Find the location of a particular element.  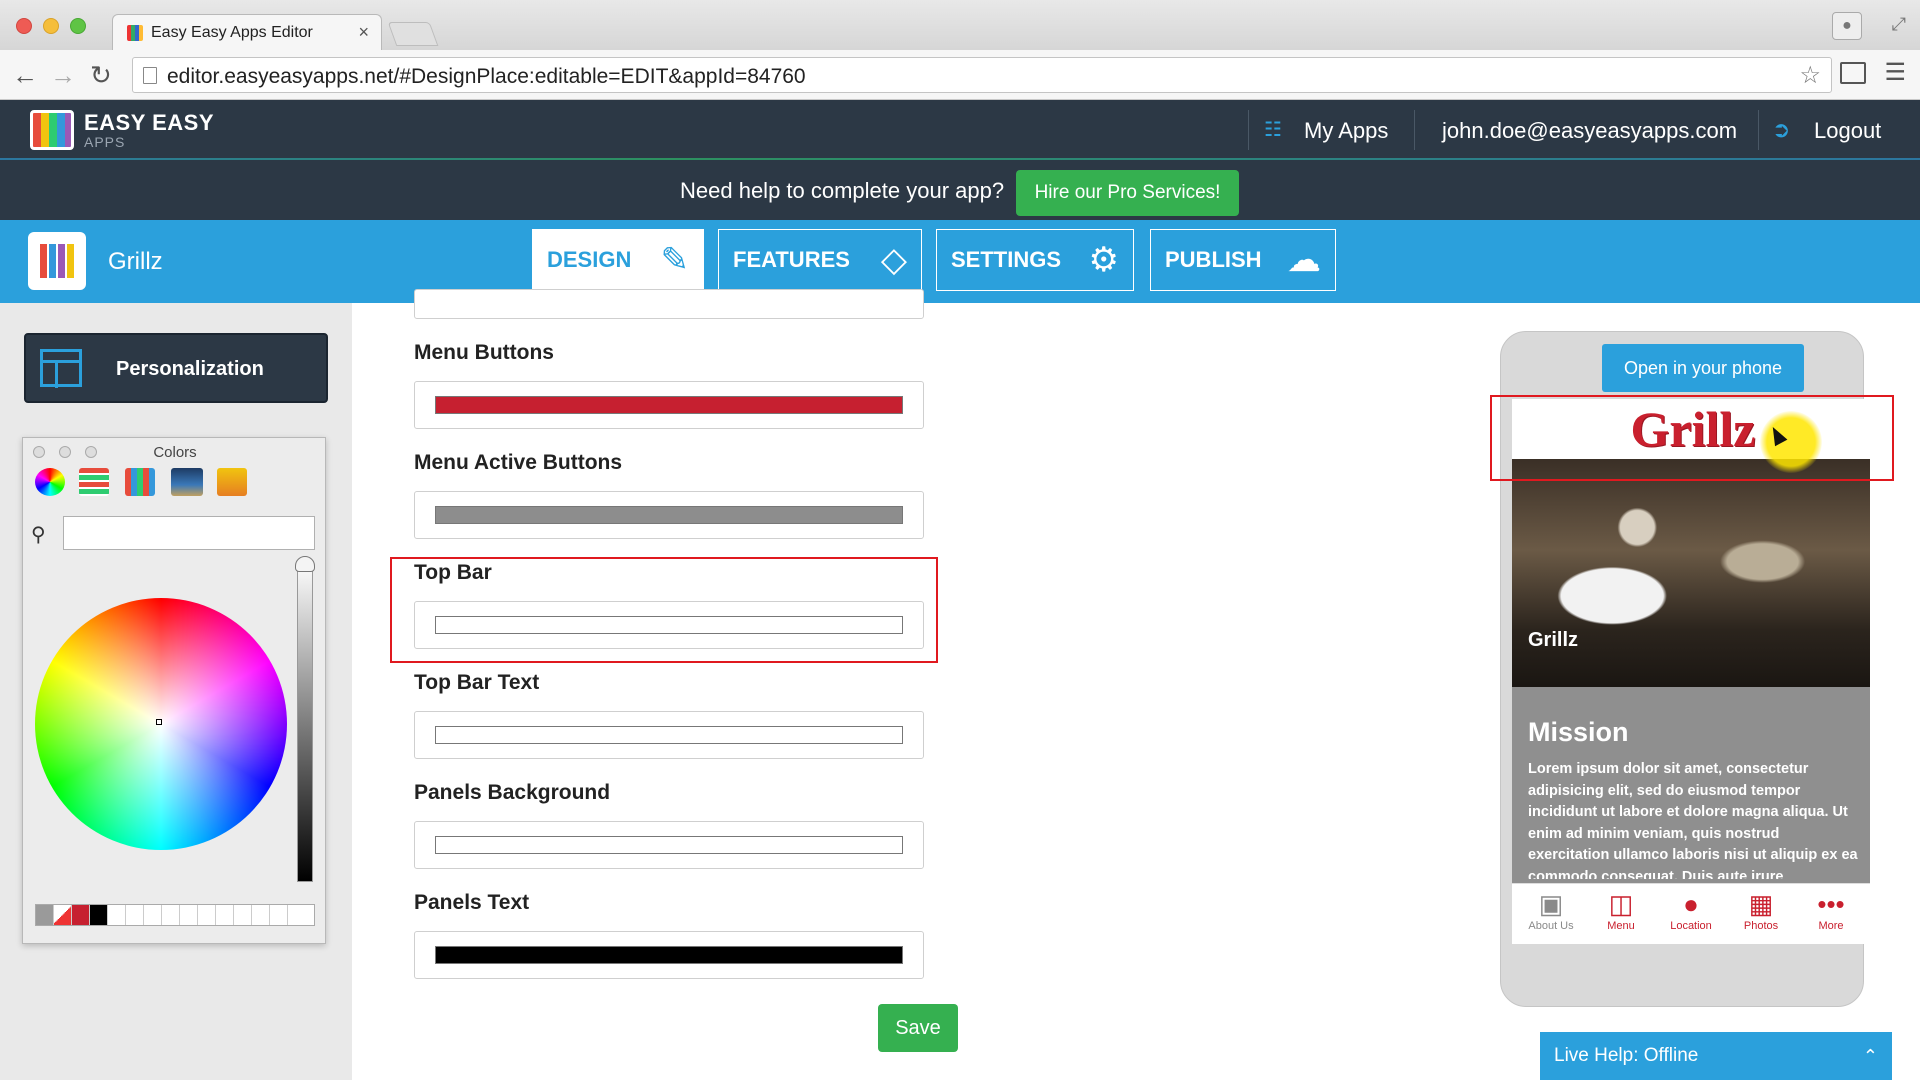

color-wheel-mode-icon is located at coordinates (50, 482).